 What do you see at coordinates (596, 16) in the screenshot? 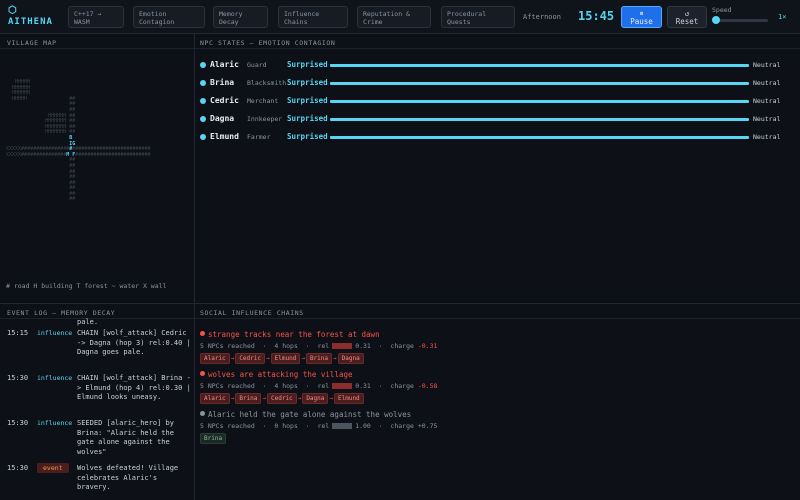
I see `game-clock: 15:45` at bounding box center [596, 16].